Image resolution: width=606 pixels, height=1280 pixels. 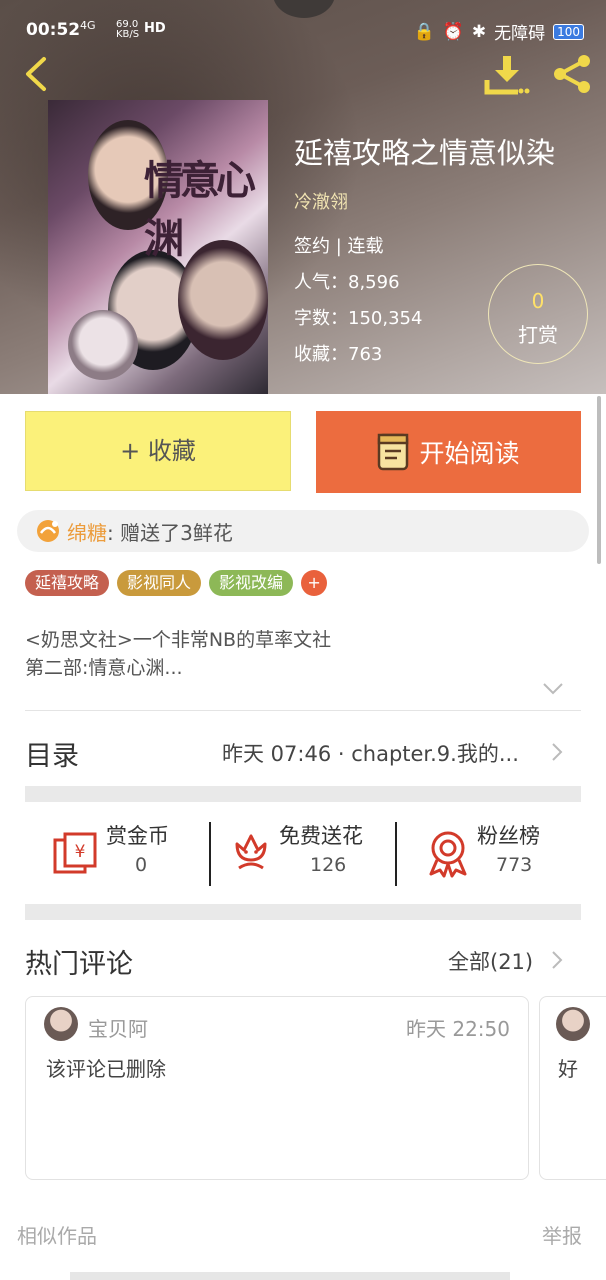 What do you see at coordinates (358, 318) in the screenshot?
I see `book-word-count: 字数：150,354` at bounding box center [358, 318].